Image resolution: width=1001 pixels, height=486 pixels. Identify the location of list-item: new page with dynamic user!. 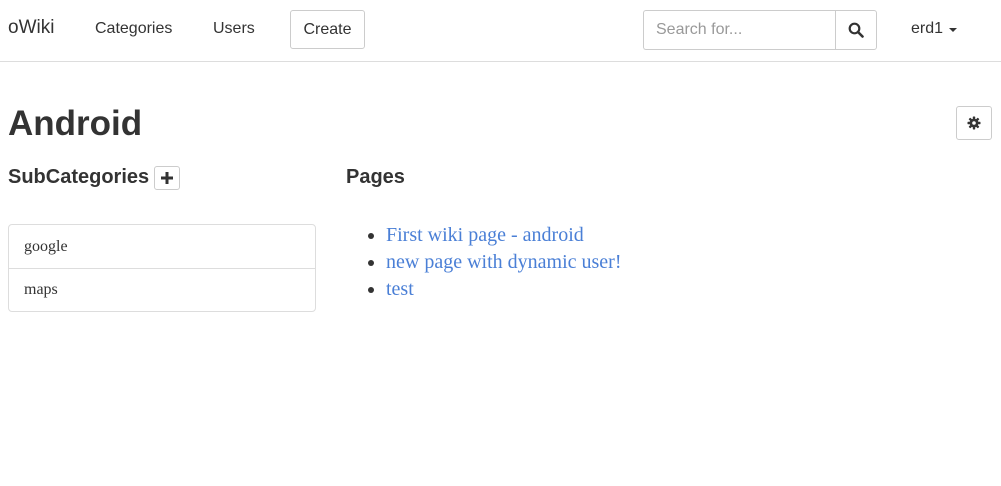
(503, 262).